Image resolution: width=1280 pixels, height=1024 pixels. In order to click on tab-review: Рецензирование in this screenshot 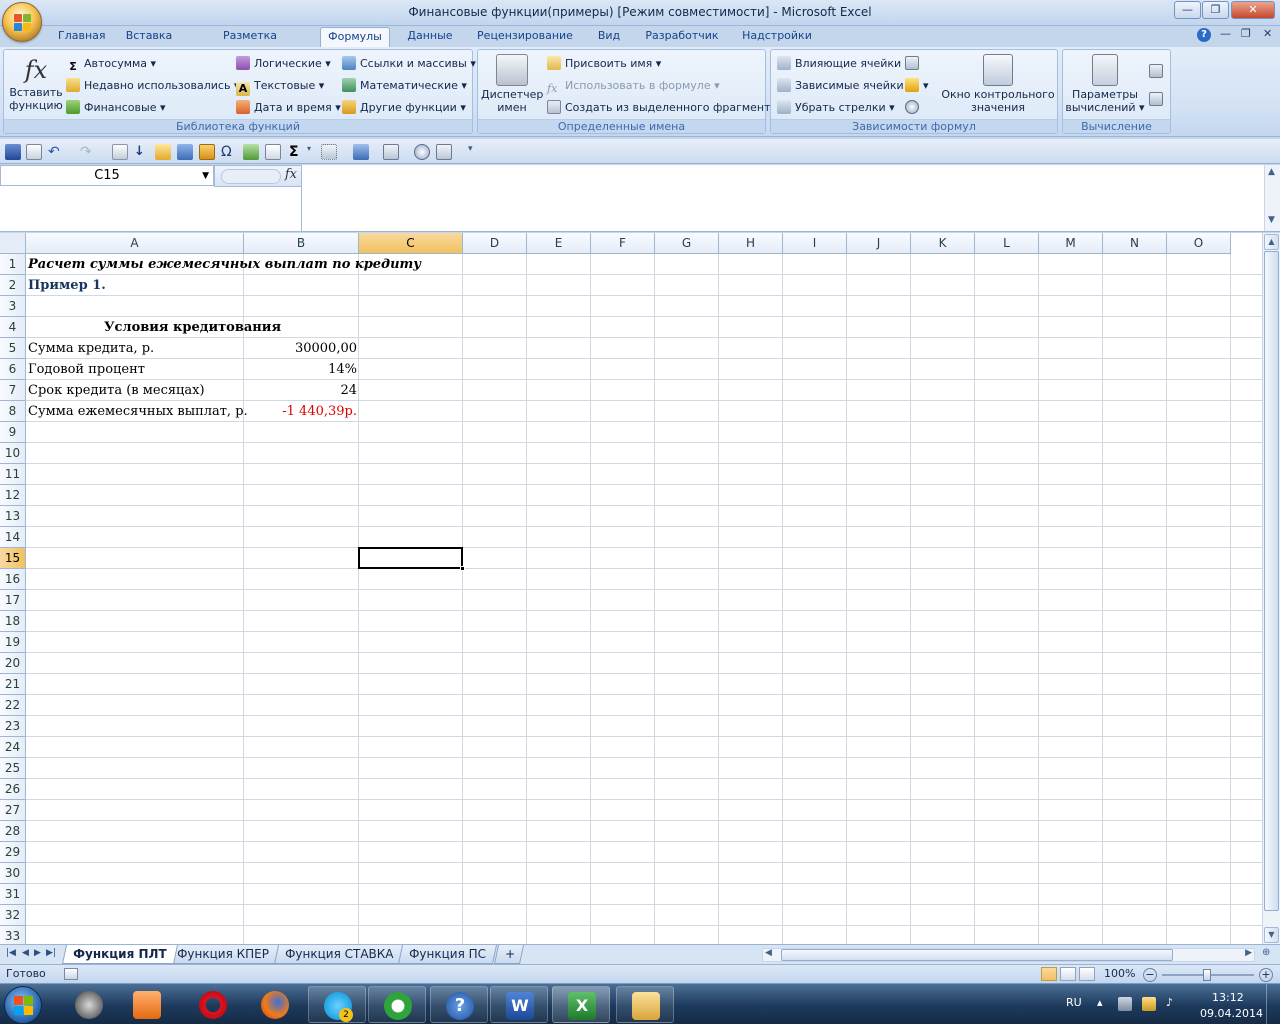, I will do `click(525, 37)`.